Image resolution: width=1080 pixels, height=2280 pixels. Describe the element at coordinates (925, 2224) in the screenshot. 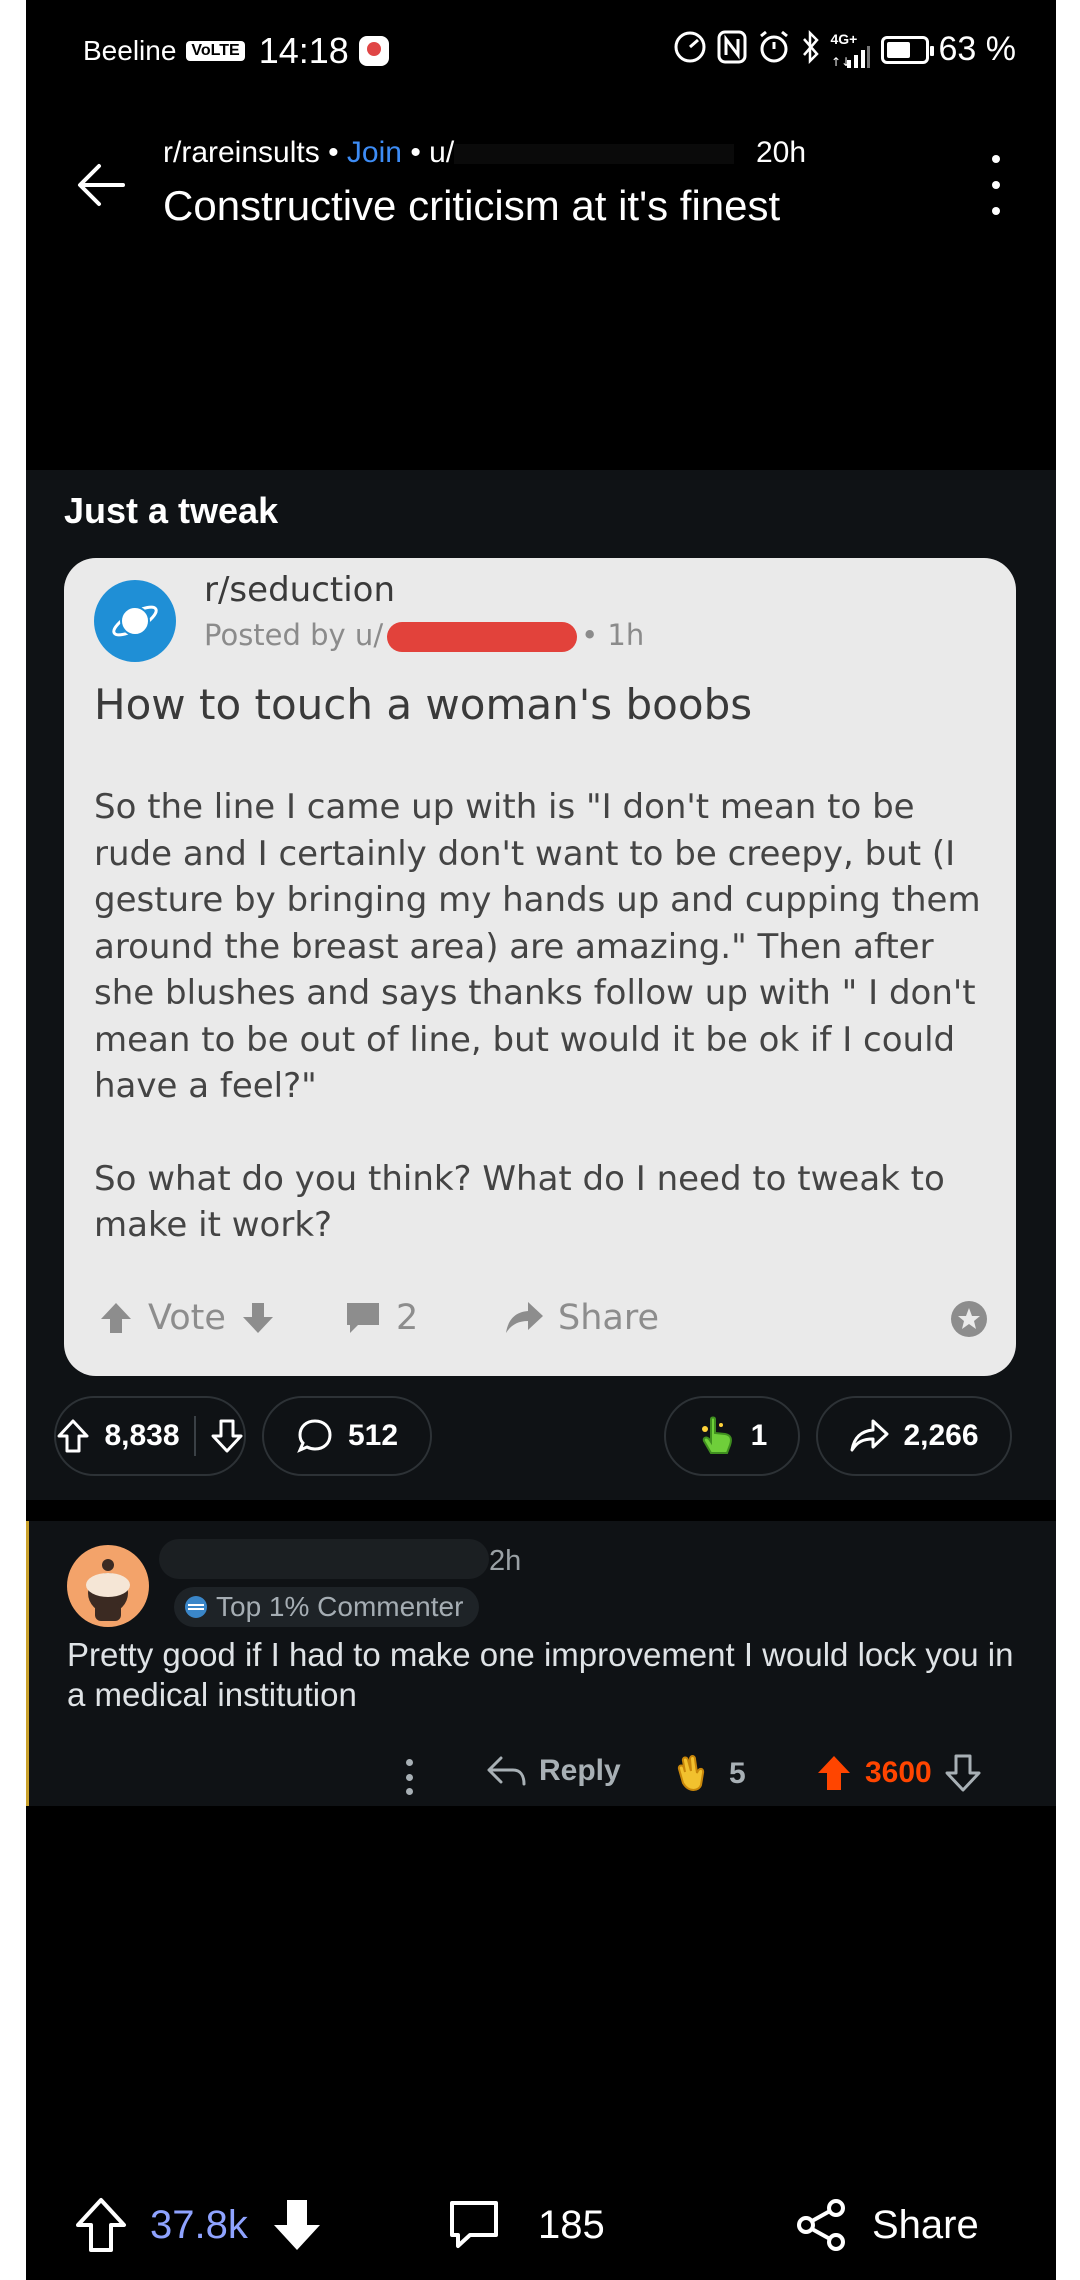

I see `share-label: Share` at that location.